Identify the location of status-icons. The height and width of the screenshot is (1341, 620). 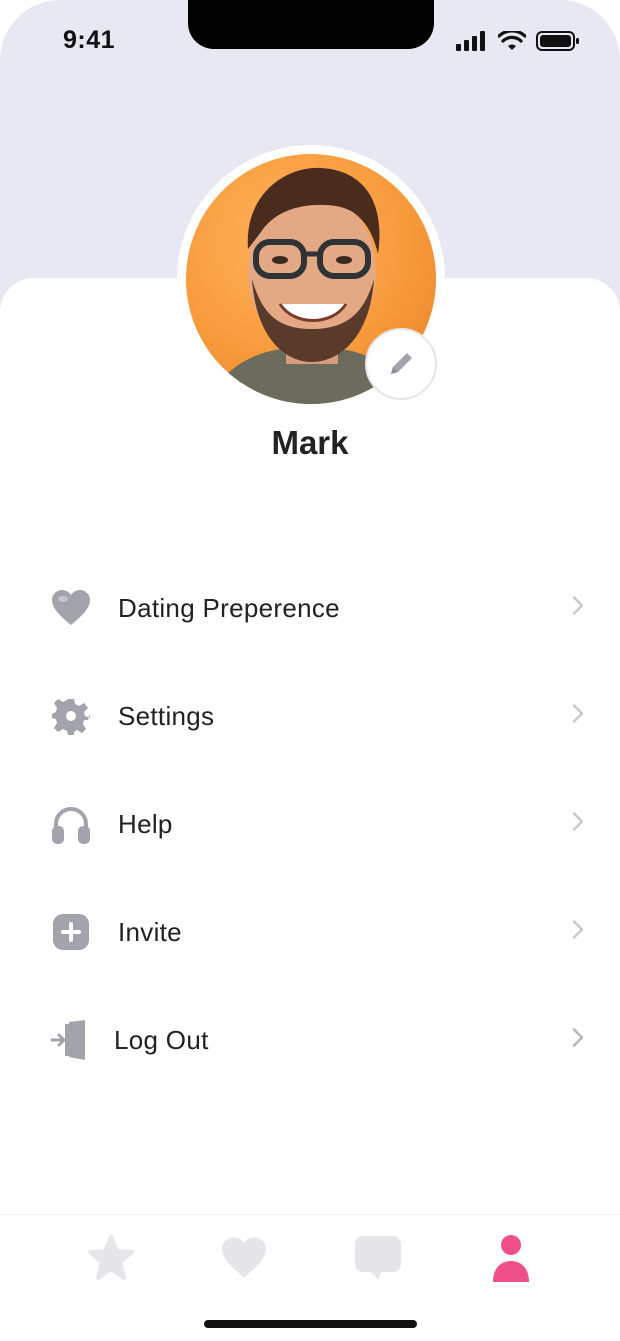
(518, 41).